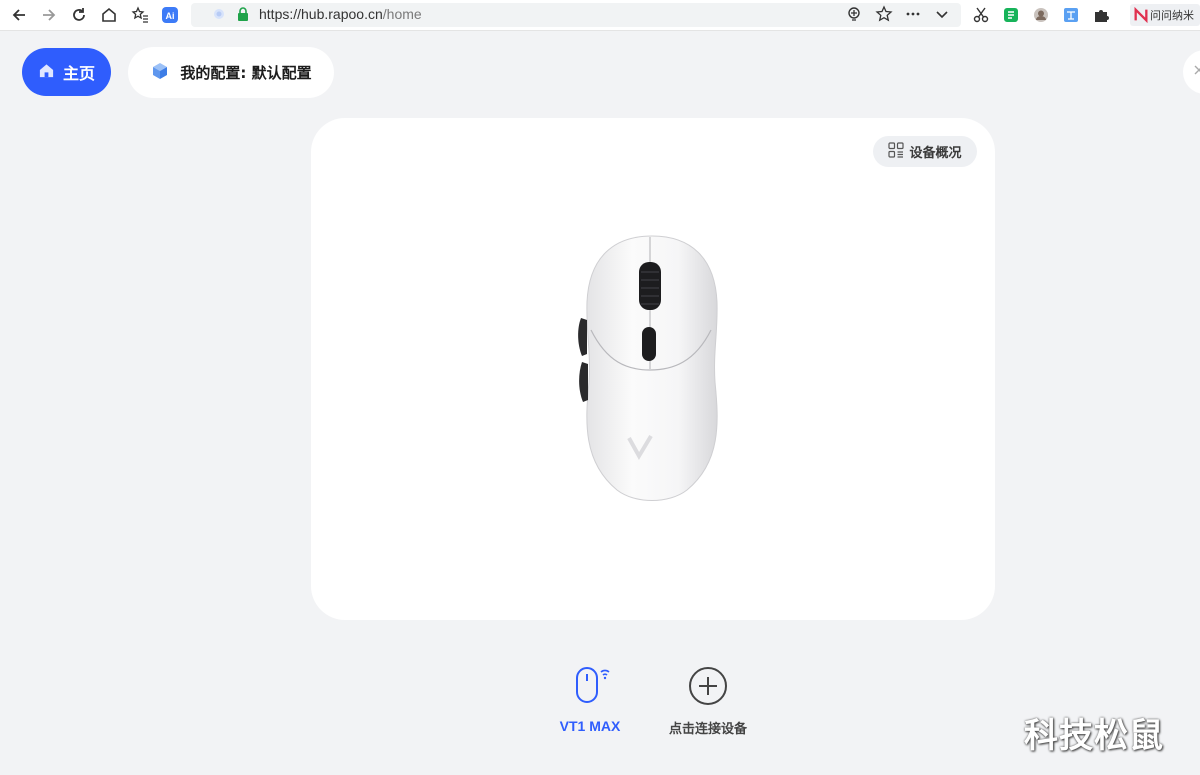 The height and width of the screenshot is (775, 1200). Describe the element at coordinates (246, 73) in the screenshot. I see `config-button-label: 我的配置: 默认配置` at that location.